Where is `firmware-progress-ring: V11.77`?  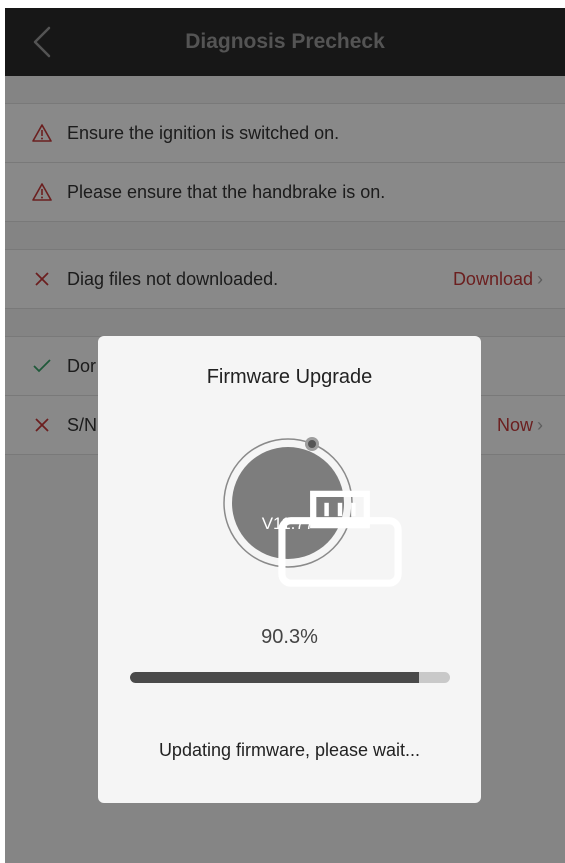 firmware-progress-ring: V11.77 is located at coordinates (311, 511).